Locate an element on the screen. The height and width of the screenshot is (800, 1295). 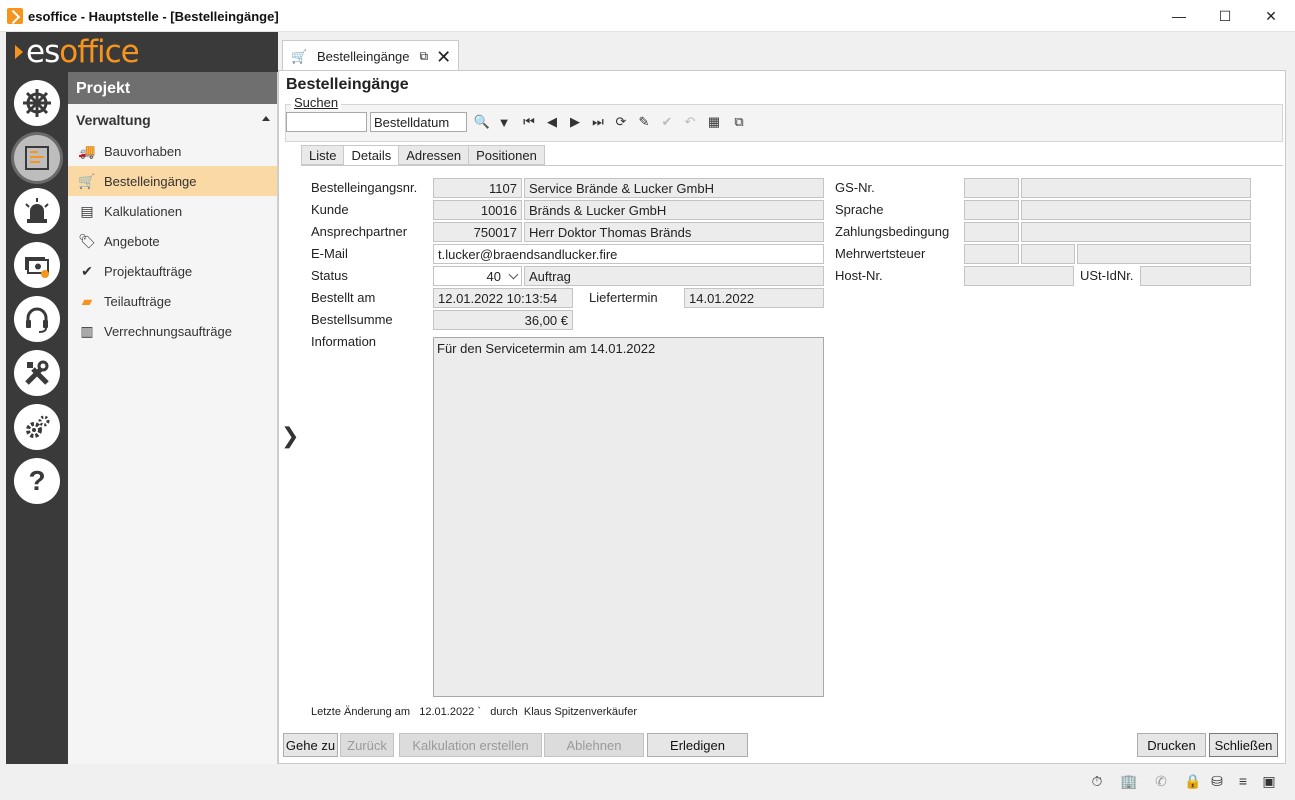
tab-adressen: Adressen is located at coordinates (434, 155).